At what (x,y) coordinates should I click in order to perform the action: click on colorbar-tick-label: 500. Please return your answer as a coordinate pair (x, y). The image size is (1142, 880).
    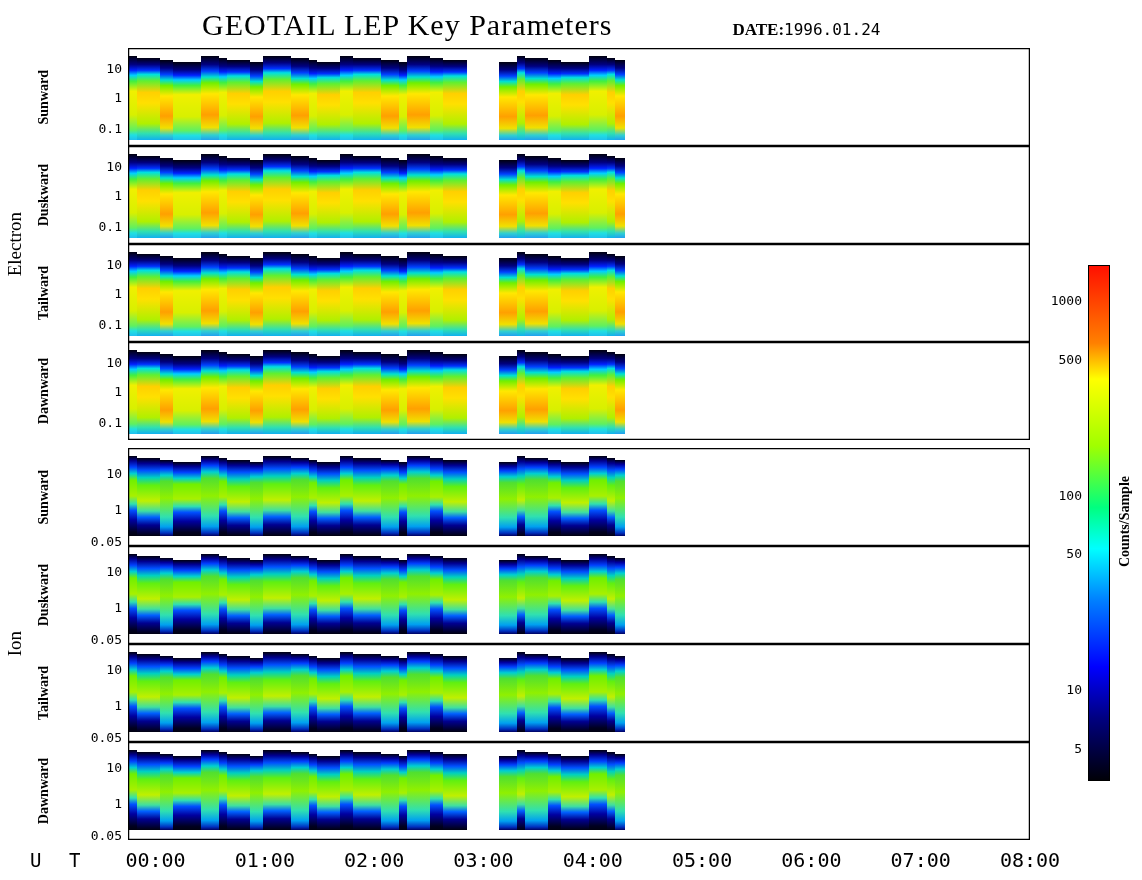
    Looking at the image, I should click on (1070, 359).